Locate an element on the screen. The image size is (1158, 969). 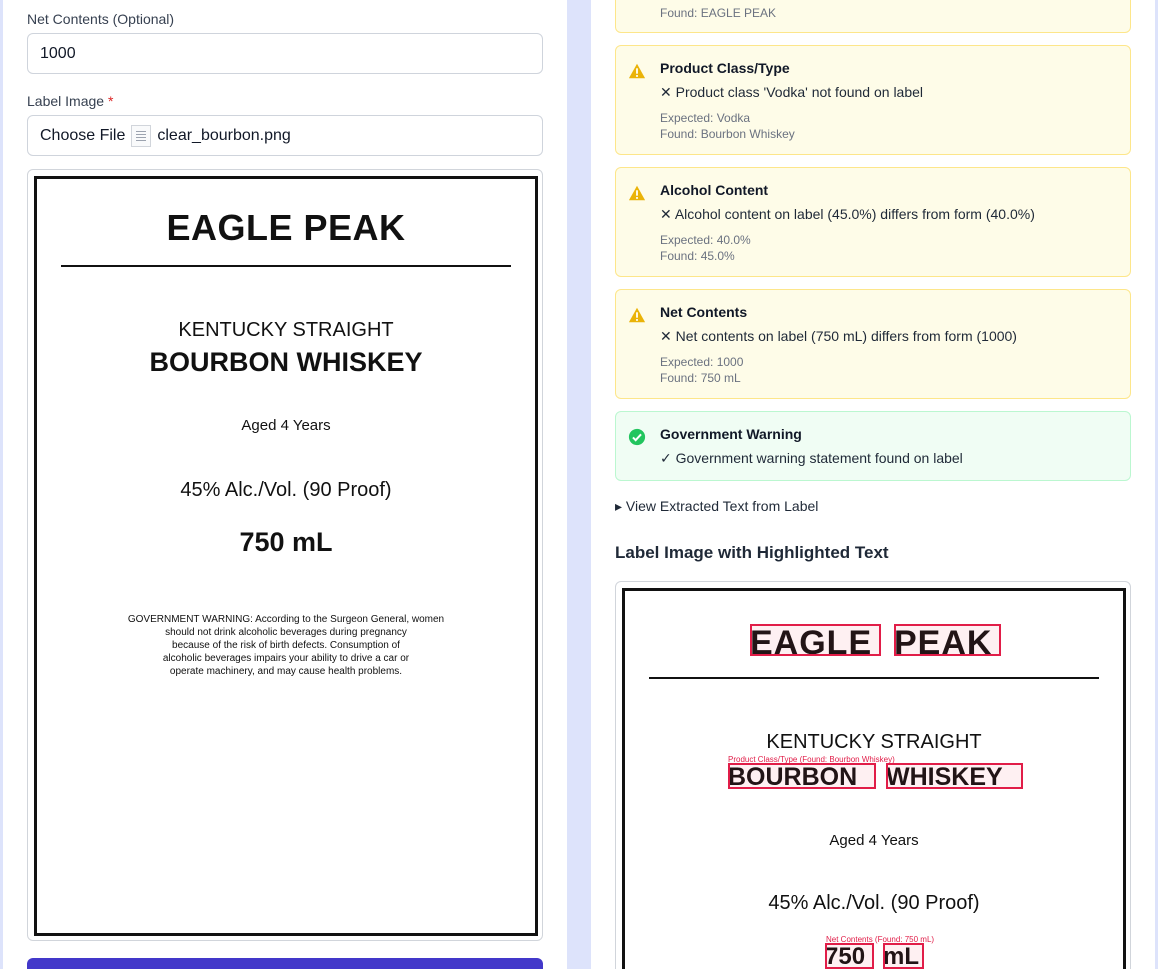
highlight-box-class-word1 is located at coordinates (802, 776).